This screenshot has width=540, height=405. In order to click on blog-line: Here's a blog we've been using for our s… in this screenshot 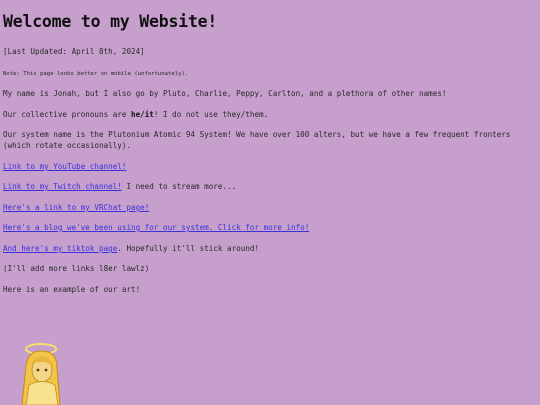, I will do `click(156, 228)`.